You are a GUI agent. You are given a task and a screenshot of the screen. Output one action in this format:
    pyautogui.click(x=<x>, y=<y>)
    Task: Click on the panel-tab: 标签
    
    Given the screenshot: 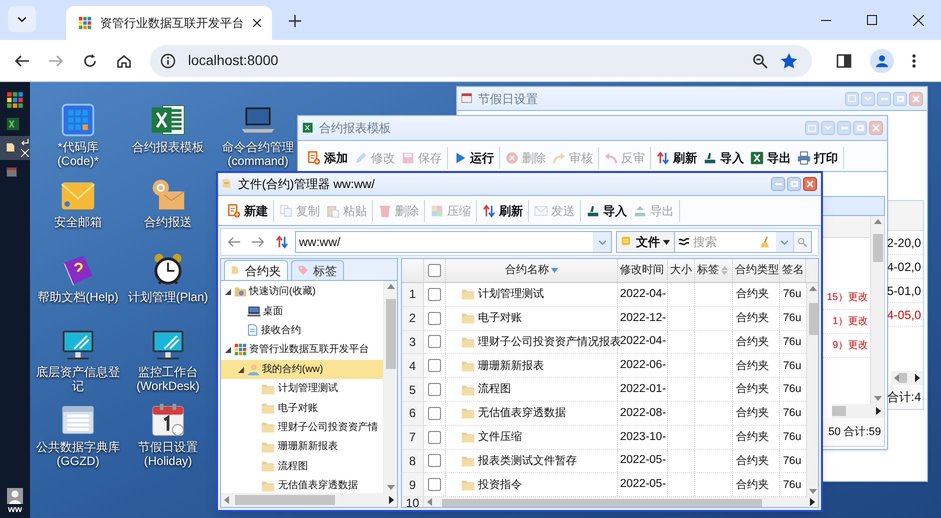 What is the action you would take?
    pyautogui.click(x=317, y=270)
    